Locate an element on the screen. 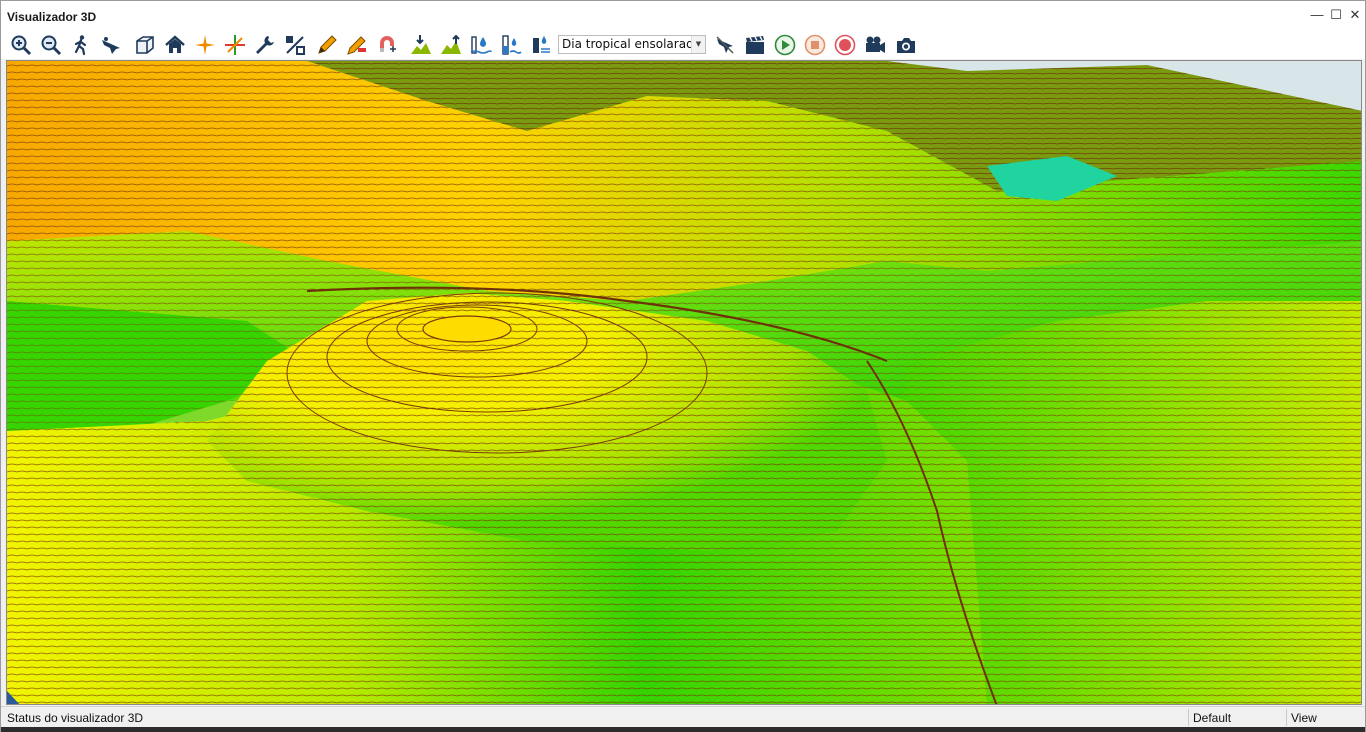  stop-icon is located at coordinates (815, 45).